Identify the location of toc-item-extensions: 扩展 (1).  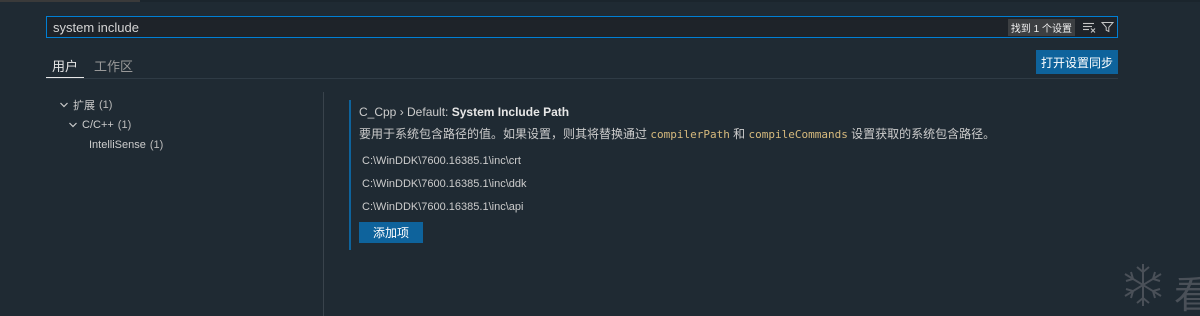
(110, 105).